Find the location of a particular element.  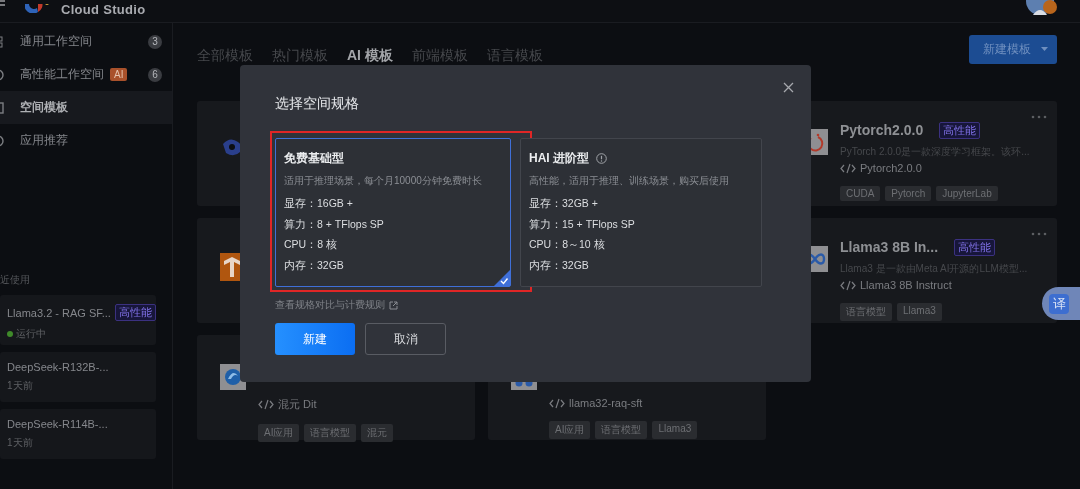

dialog-title: 选择空间规格 is located at coordinates (317, 104).